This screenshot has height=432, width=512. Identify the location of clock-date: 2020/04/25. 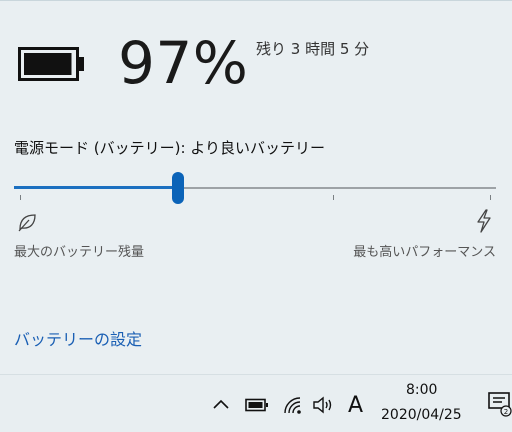
(421, 415).